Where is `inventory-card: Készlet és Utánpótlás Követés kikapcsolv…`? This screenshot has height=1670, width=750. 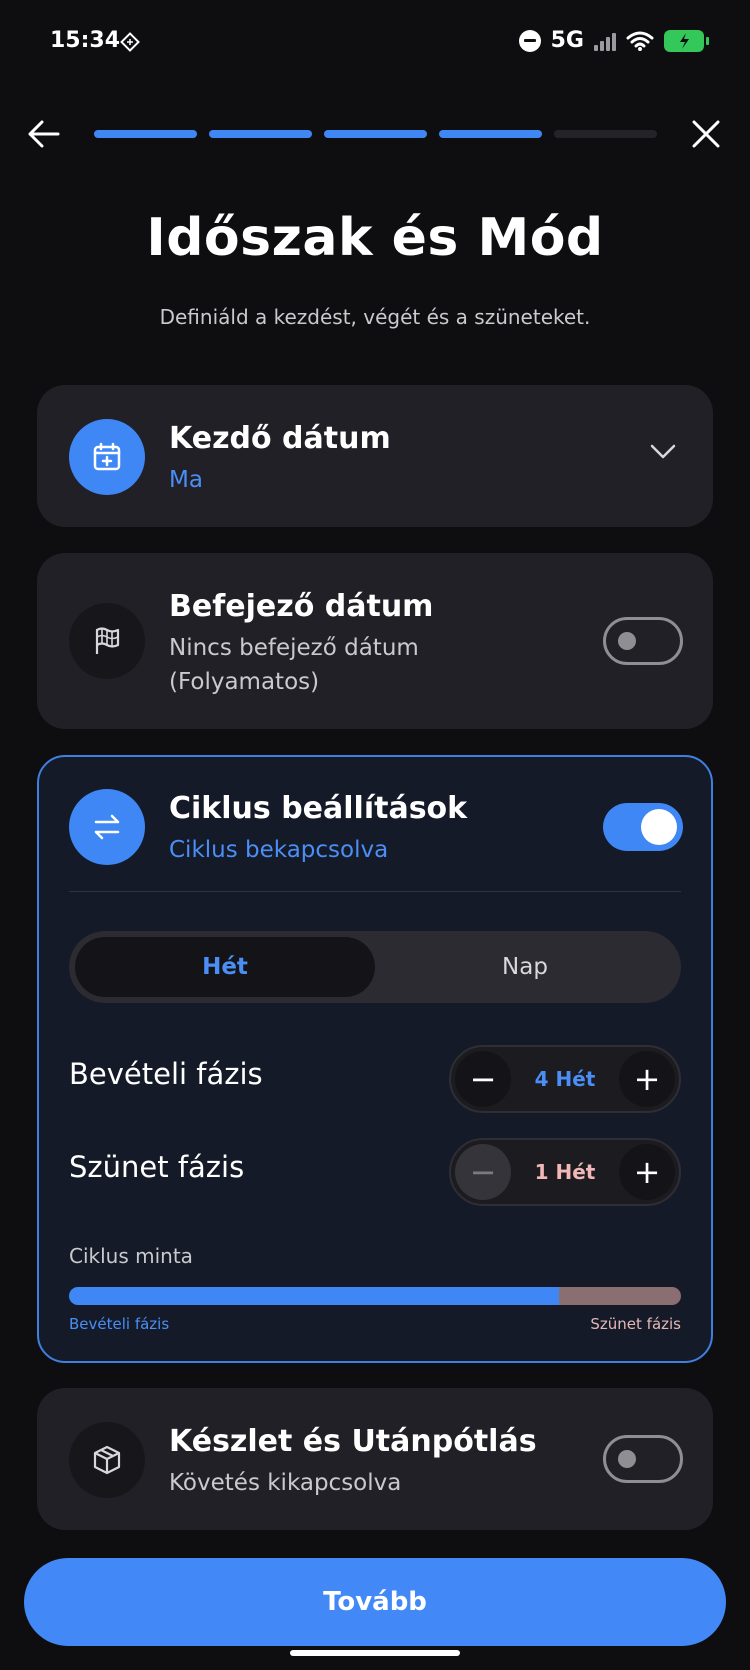
inventory-card: Készlet és Utánpótlás Követés kikapcsolv… is located at coordinates (375, 1459).